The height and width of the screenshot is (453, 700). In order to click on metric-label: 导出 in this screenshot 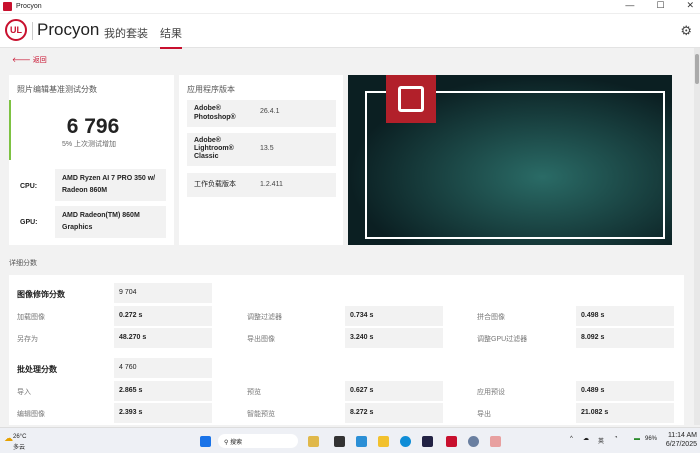, I will do `click(484, 414)`.